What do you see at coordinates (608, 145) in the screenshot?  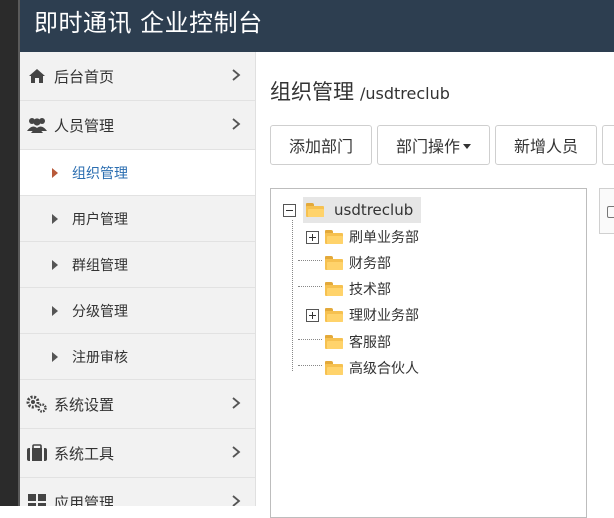 I see `more-button` at bounding box center [608, 145].